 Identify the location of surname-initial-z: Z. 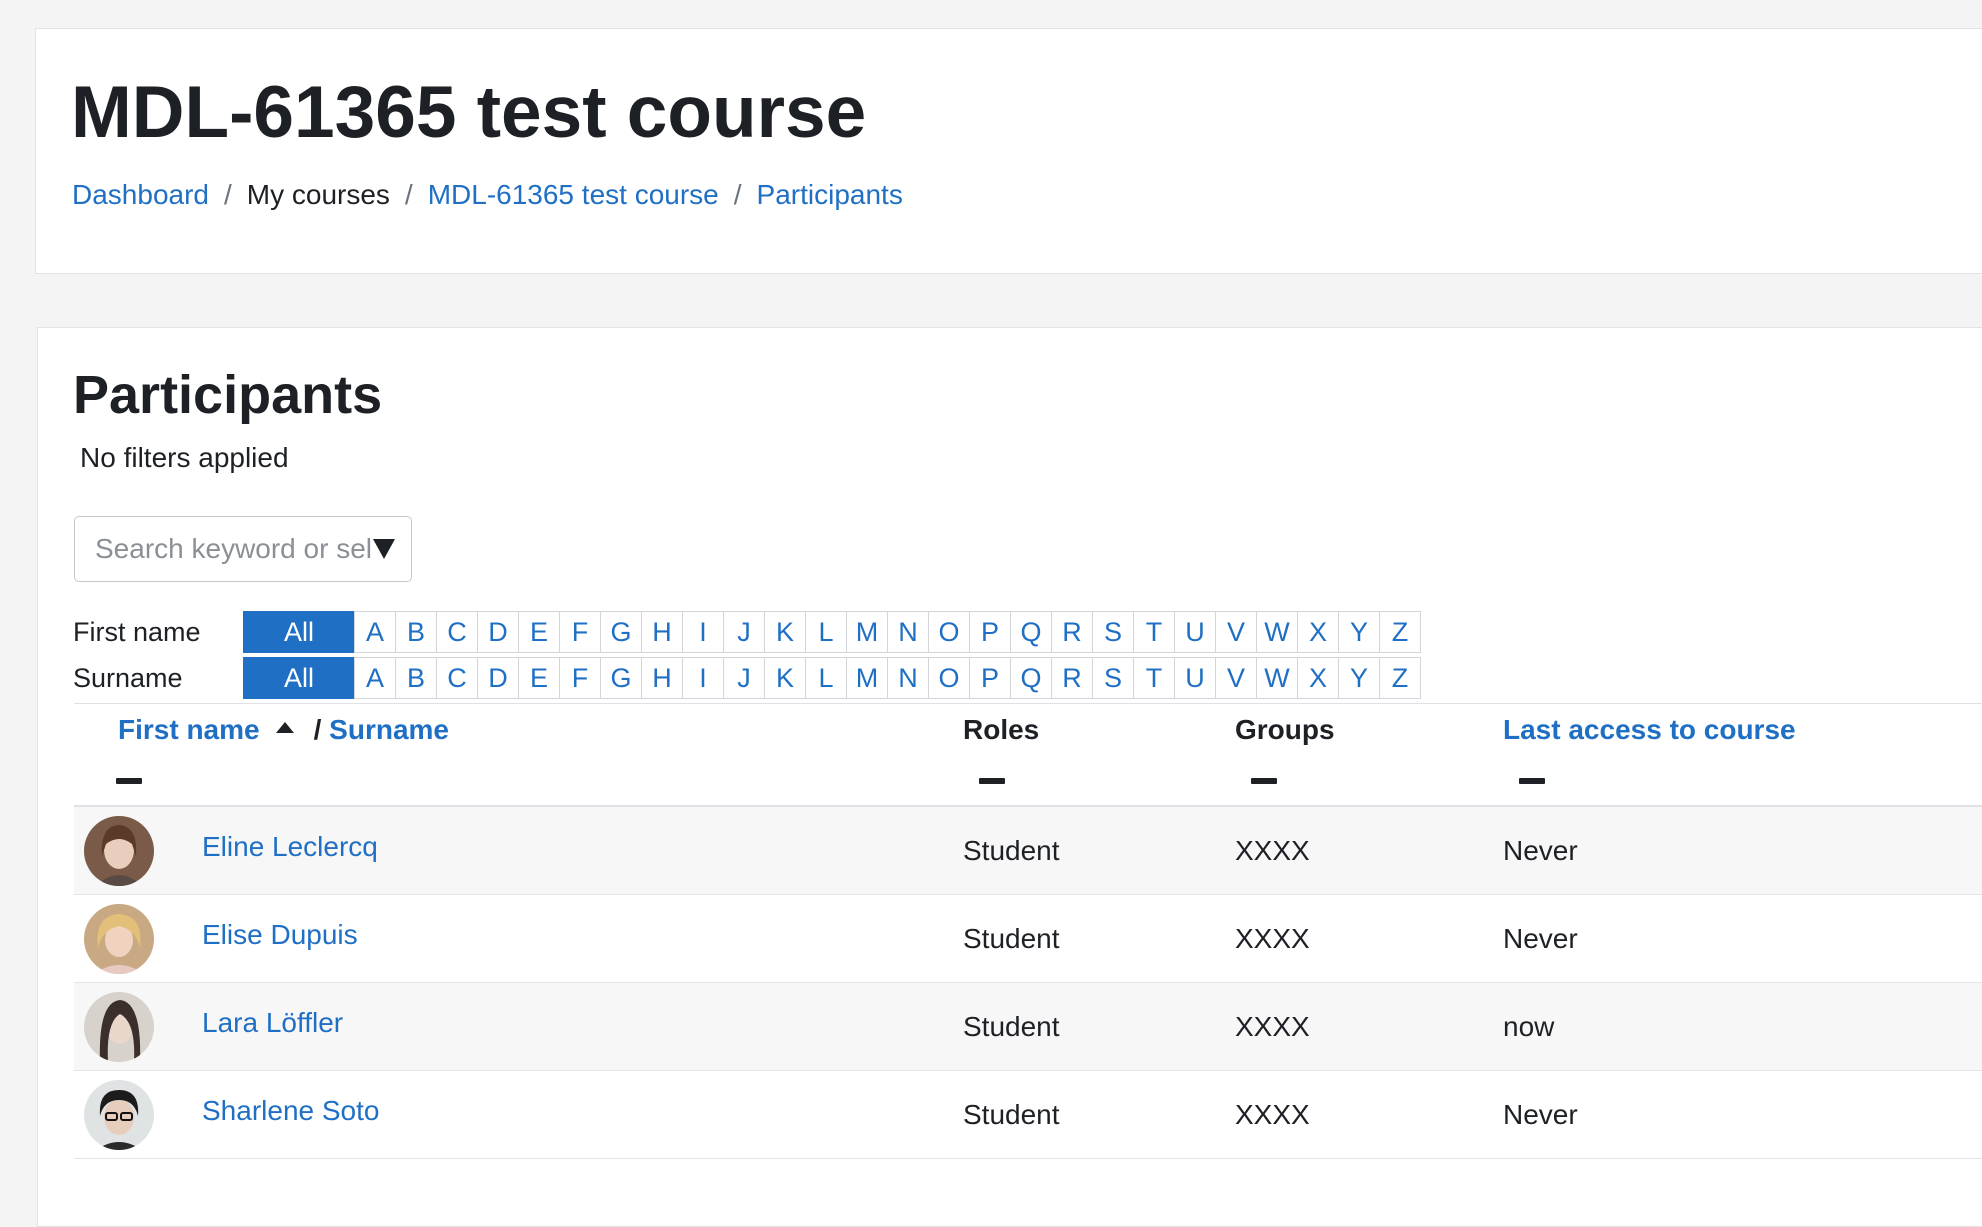
(1400, 678).